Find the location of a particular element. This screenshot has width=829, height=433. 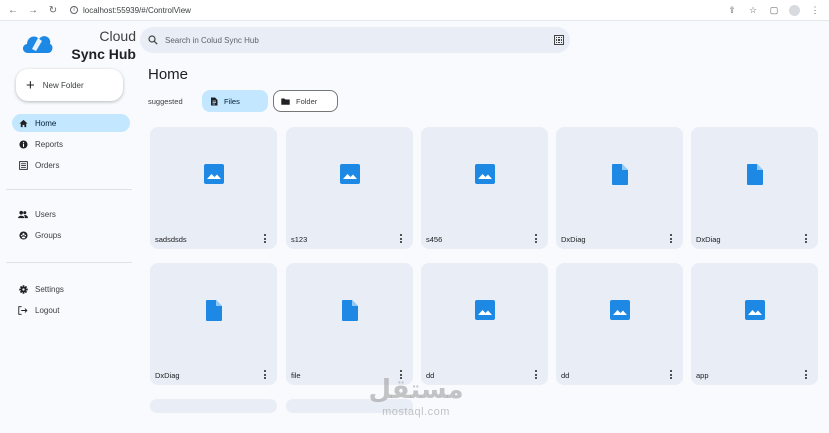

file-card is located at coordinates (213, 406).